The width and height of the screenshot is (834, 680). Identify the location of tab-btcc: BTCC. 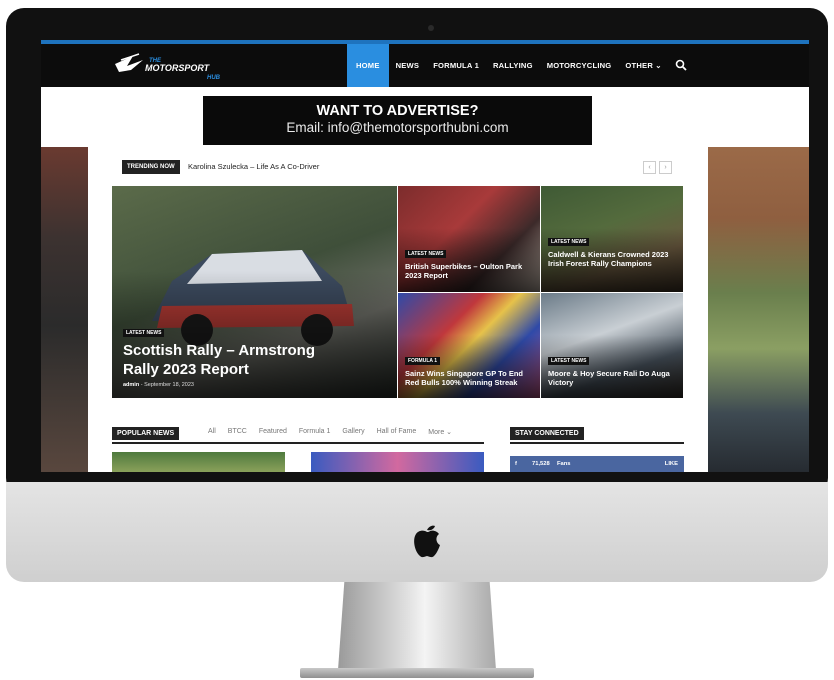
(237, 432).